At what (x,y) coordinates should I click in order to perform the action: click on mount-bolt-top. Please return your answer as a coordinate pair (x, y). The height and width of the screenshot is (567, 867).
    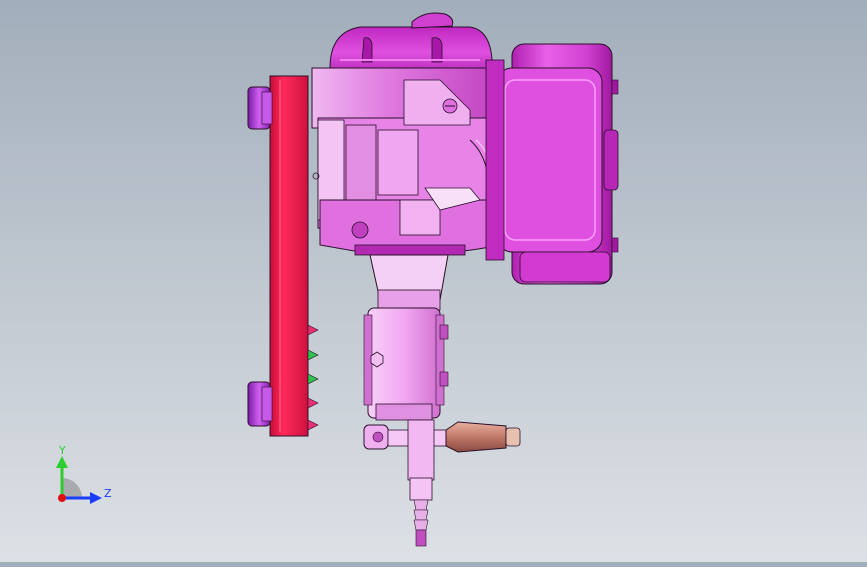
    Looking at the image, I should click on (260, 108).